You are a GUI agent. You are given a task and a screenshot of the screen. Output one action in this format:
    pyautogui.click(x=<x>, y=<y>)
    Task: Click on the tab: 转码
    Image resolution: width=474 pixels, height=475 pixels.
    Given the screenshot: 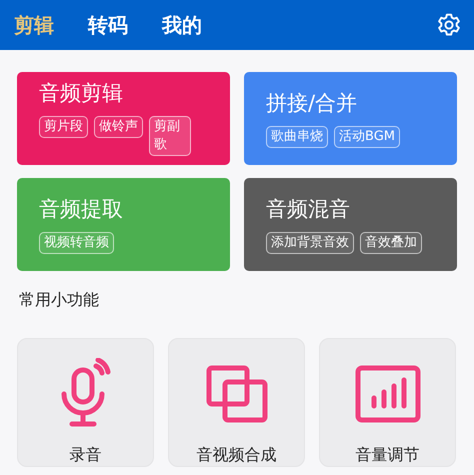 What is the action you would take?
    pyautogui.click(x=108, y=25)
    